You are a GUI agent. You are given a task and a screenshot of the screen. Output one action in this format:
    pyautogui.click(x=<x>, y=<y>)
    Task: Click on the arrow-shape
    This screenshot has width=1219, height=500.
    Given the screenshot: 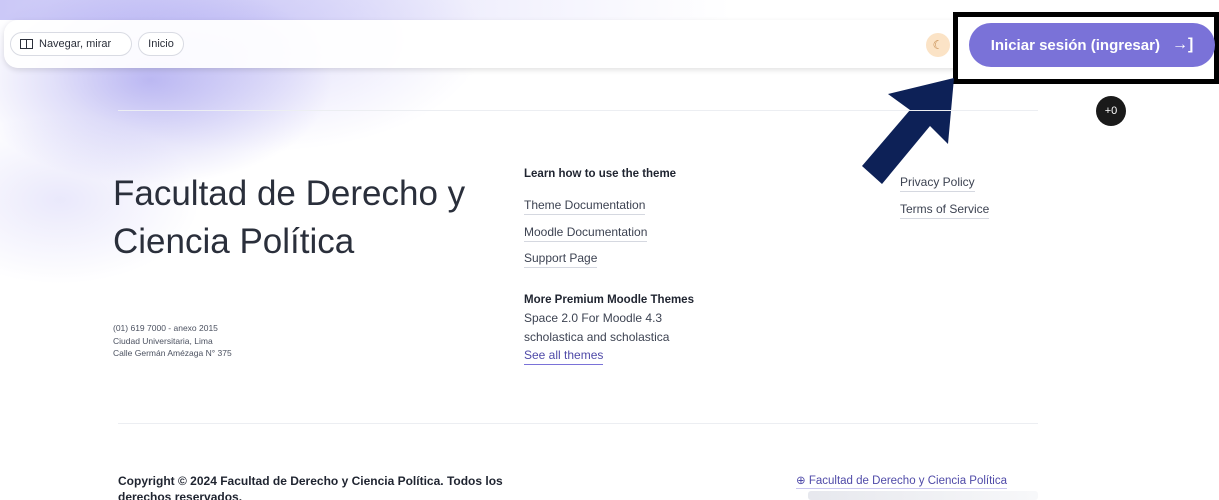 What is the action you would take?
    pyautogui.click(x=908, y=131)
    